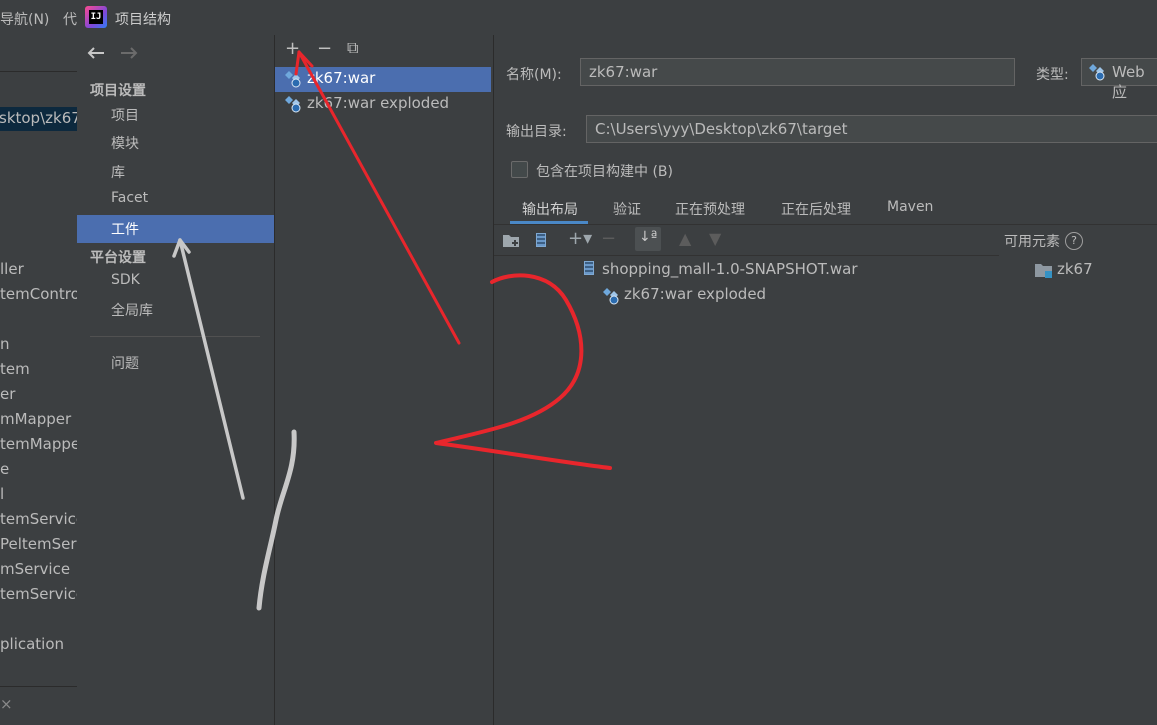 The width and height of the screenshot is (1157, 725). What do you see at coordinates (519, 169) in the screenshot?
I see `include-in-build-checkbox` at bounding box center [519, 169].